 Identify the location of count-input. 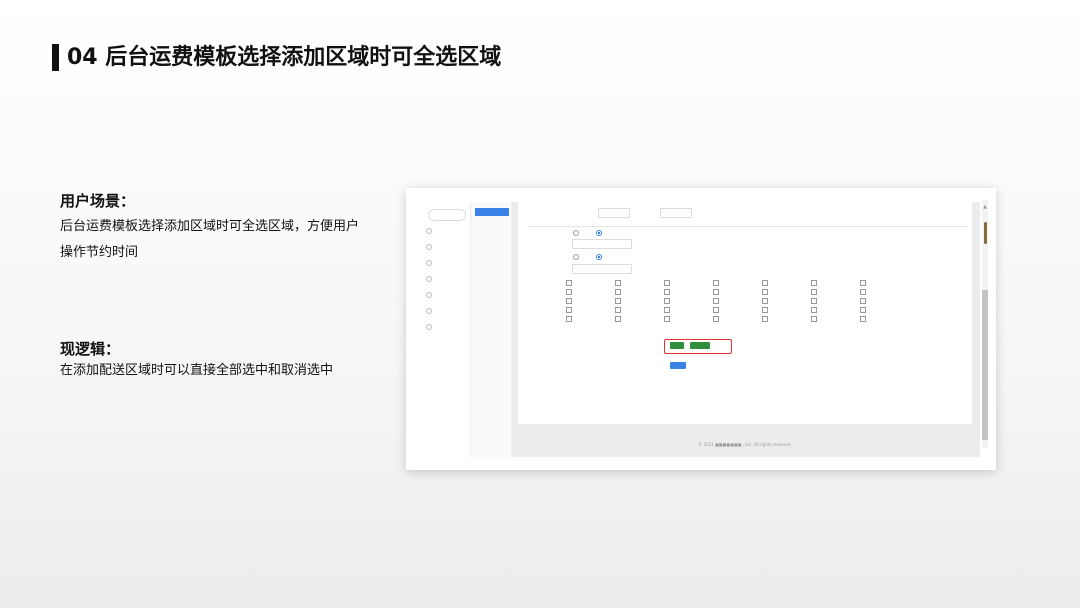
(602, 269).